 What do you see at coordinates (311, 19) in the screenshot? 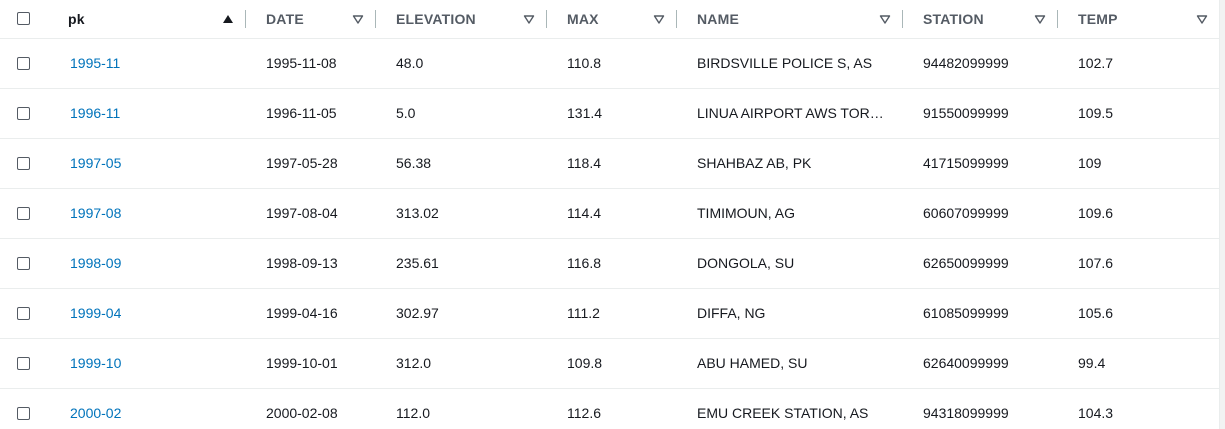
I see `column-header-date: DATE` at bounding box center [311, 19].